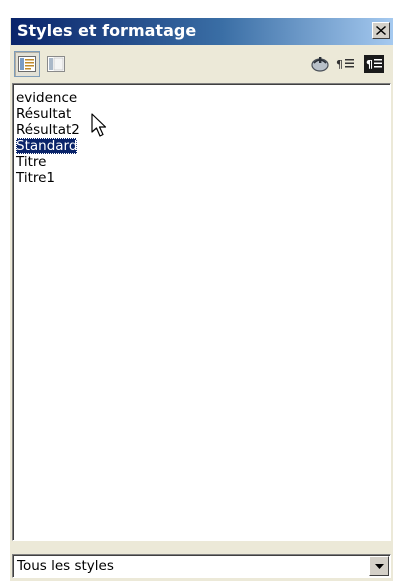 The image size is (393, 581). What do you see at coordinates (99, 125) in the screenshot?
I see `mouse-pointer-icon` at bounding box center [99, 125].